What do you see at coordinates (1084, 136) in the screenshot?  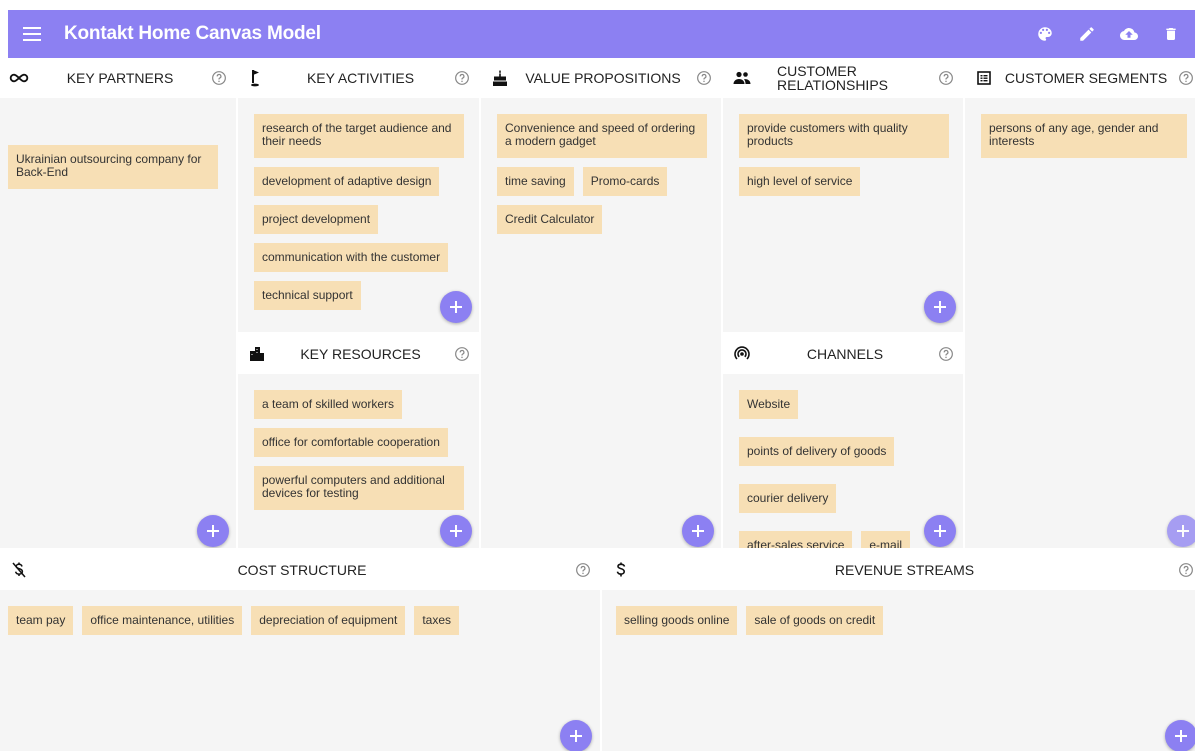 I see `sticker: persons of any age, gender and interests` at bounding box center [1084, 136].